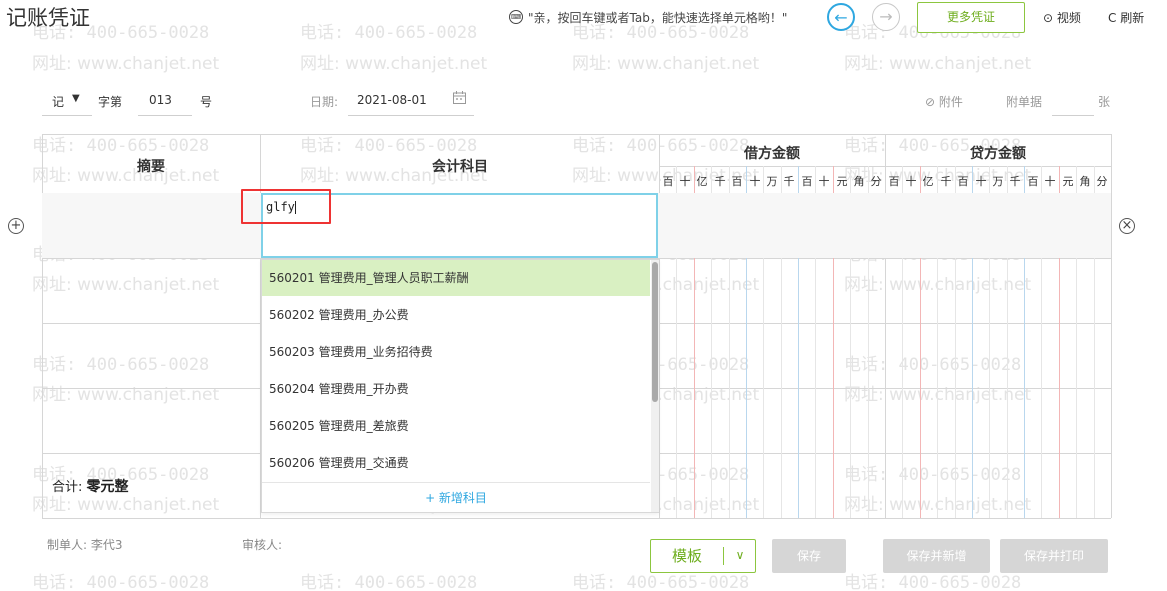  What do you see at coordinates (160, 100) in the screenshot?
I see `voucher-number-value: 013` at bounding box center [160, 100].